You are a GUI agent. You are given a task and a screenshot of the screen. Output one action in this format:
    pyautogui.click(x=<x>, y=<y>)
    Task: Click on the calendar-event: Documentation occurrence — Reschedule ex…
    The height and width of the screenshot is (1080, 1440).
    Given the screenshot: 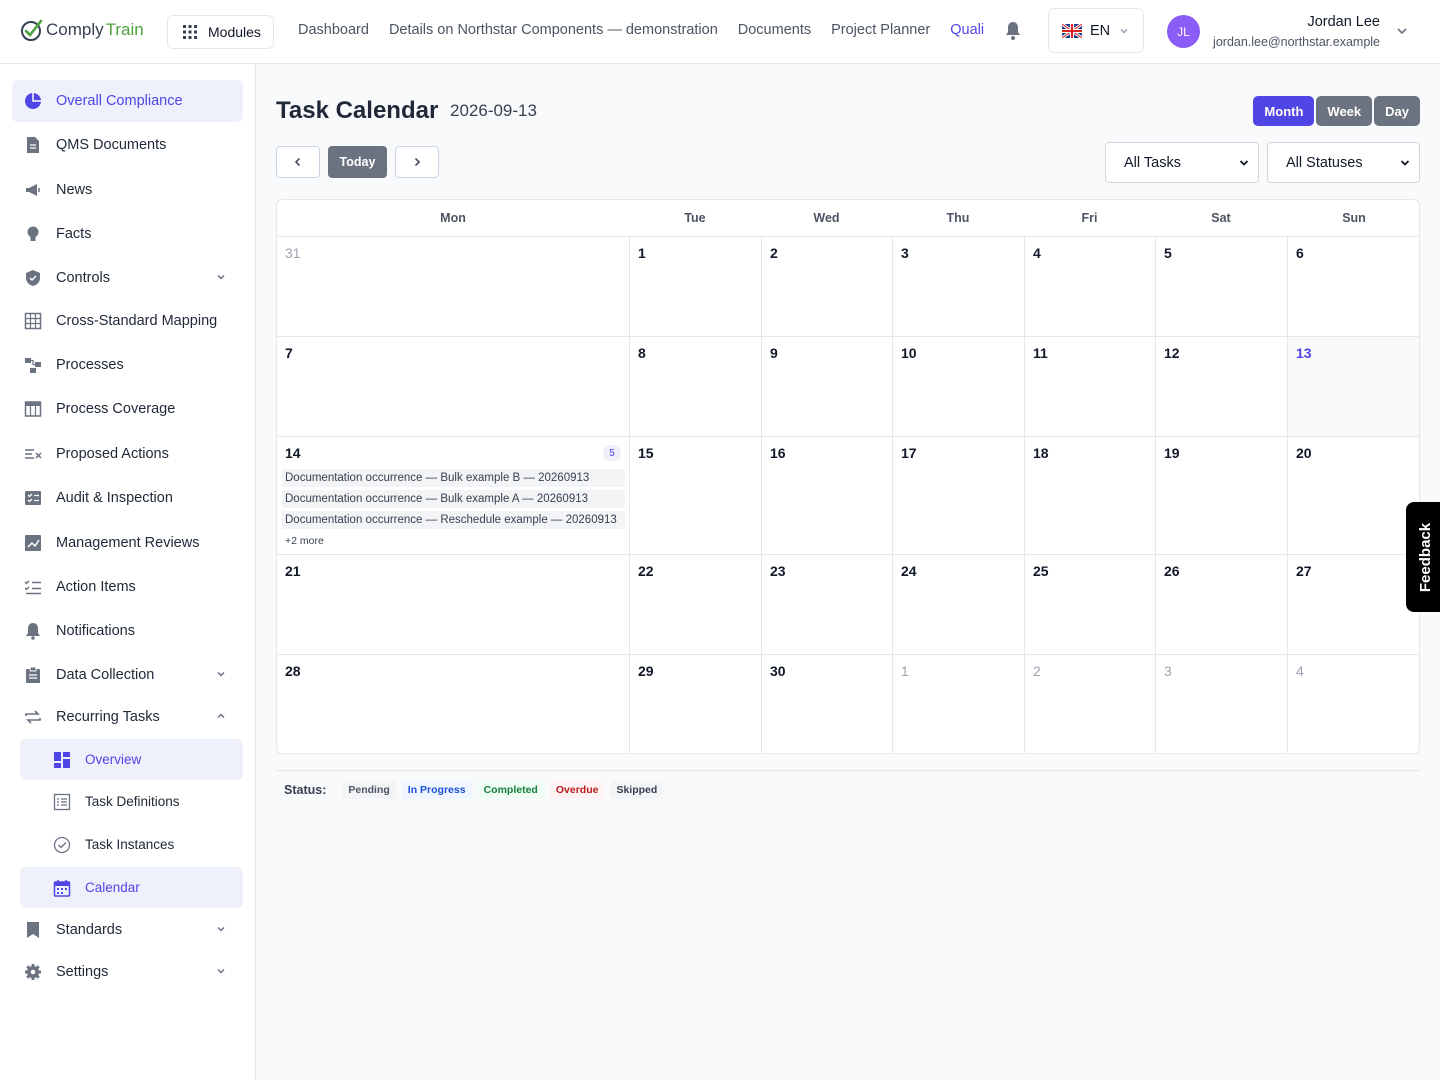 What is the action you would take?
    pyautogui.click(x=453, y=520)
    